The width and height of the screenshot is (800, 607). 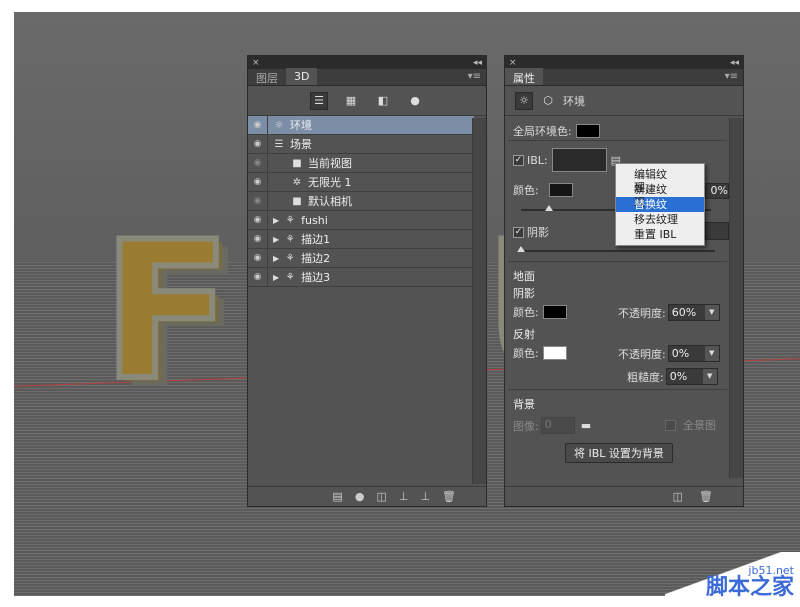 What do you see at coordinates (524, 100) in the screenshot?
I see `environment-icon: ☼` at bounding box center [524, 100].